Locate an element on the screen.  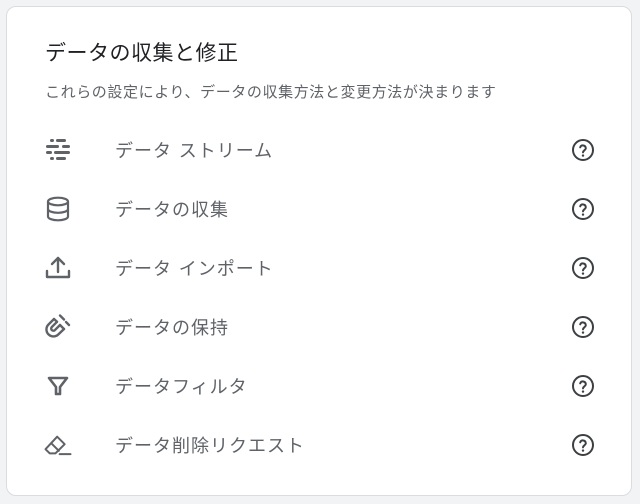
settings-item-data-collection: データの収集 is located at coordinates (319, 208).